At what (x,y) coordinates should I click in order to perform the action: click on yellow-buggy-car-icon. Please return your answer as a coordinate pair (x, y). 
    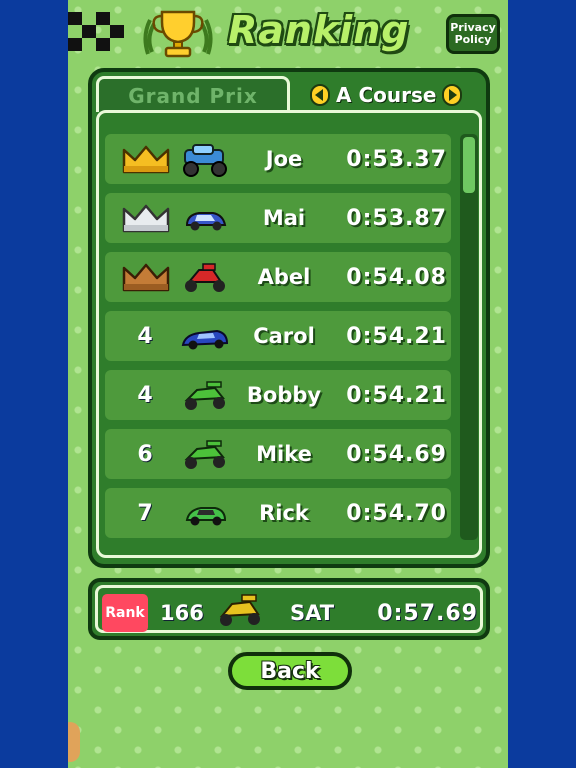
    Looking at the image, I should click on (239, 610).